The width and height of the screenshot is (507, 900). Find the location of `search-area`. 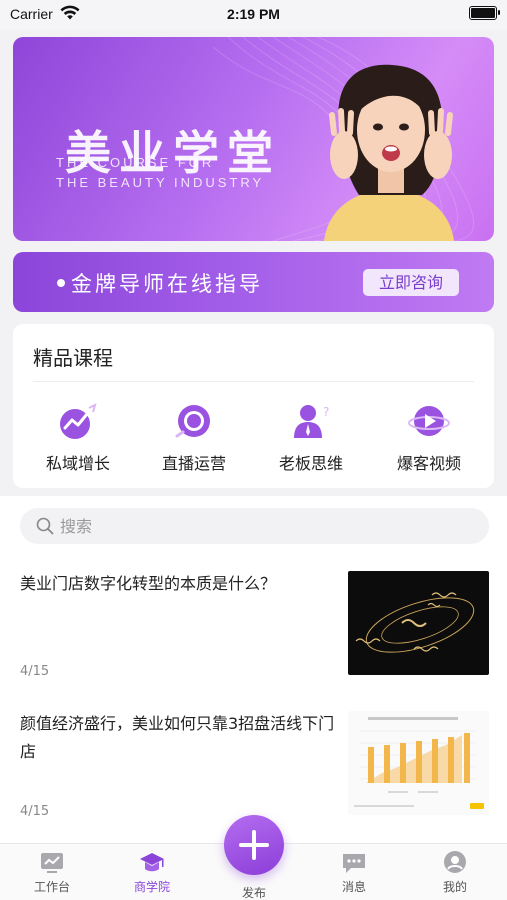

search-area is located at coordinates (253, 525).